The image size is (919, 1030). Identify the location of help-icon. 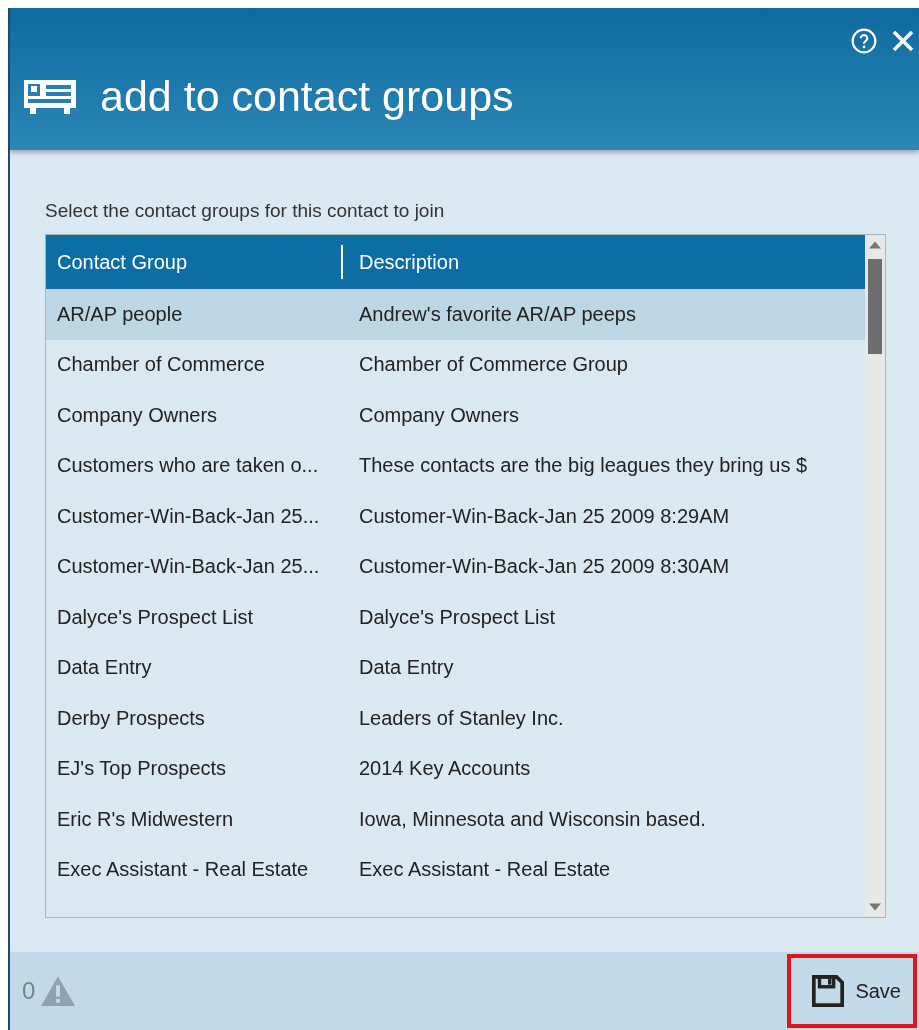
(864, 41).